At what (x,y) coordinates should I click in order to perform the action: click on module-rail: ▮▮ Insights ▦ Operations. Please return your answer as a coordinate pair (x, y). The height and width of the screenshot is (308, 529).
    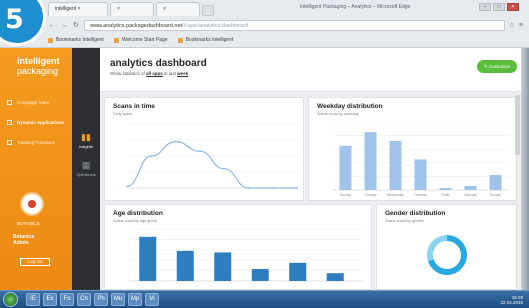
    Looking at the image, I should click on (86, 169).